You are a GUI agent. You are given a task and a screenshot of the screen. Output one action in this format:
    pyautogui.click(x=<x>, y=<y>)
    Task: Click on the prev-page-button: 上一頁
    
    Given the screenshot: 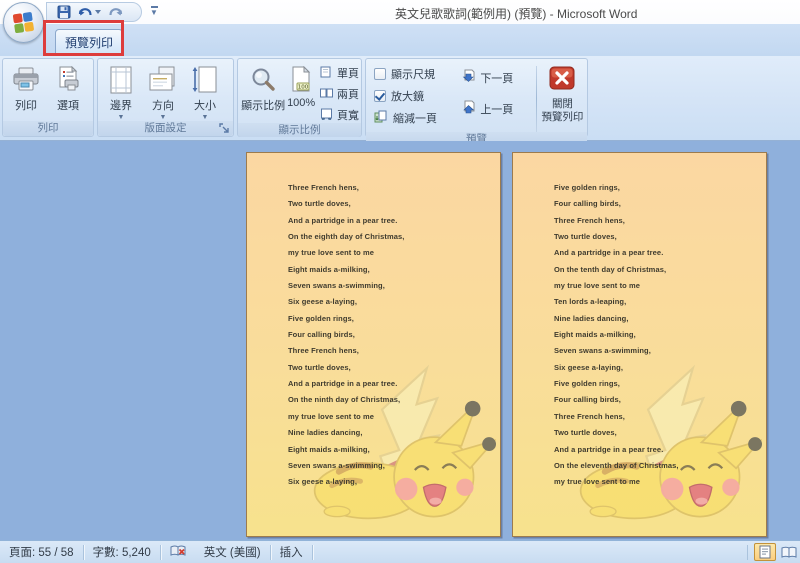 What is the action you would take?
    pyautogui.click(x=498, y=108)
    